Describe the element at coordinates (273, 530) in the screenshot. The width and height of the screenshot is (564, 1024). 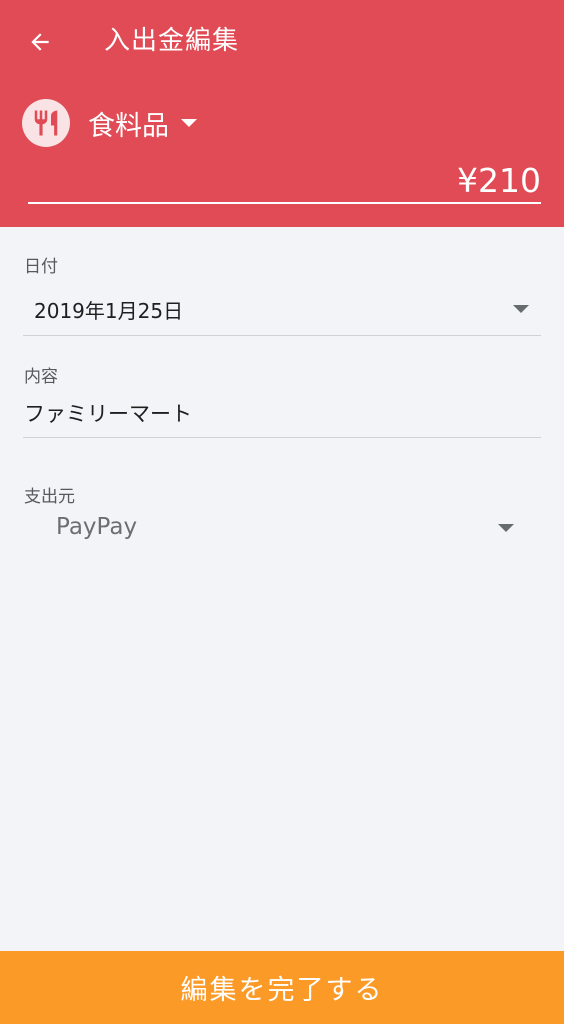
I see `source-selector: PayPay` at that location.